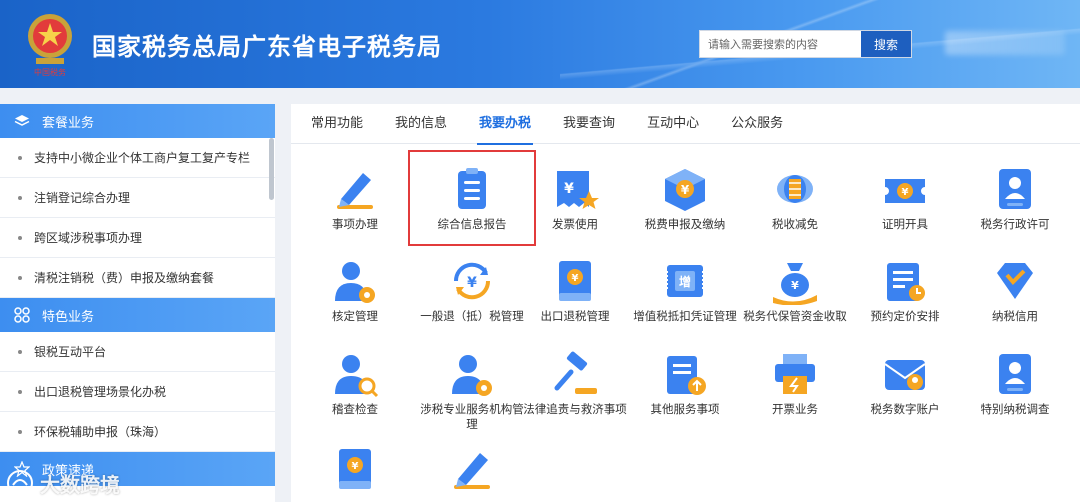 Image resolution: width=1080 pixels, height=502 pixels. Describe the element at coordinates (757, 124) in the screenshot. I see `tab-public-service: 公众服务` at that location.